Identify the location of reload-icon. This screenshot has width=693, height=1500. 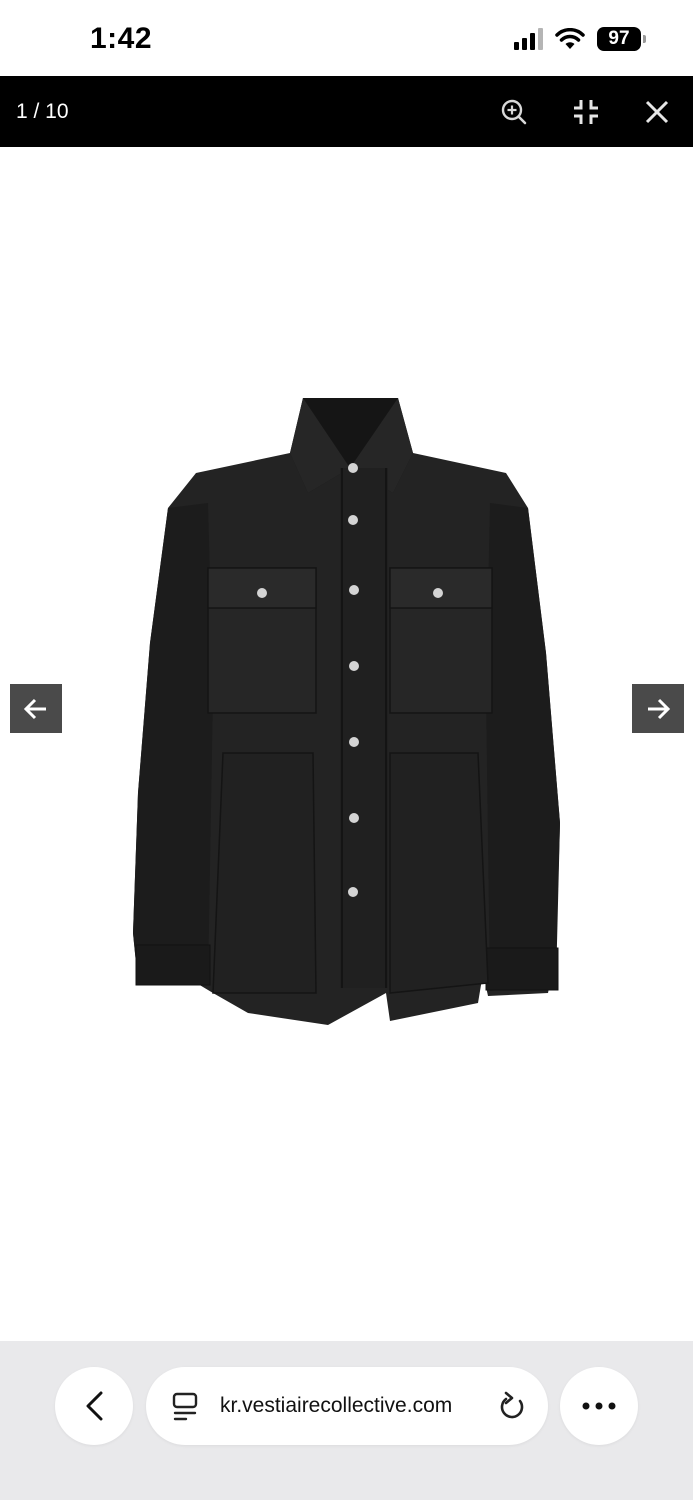
(512, 1406).